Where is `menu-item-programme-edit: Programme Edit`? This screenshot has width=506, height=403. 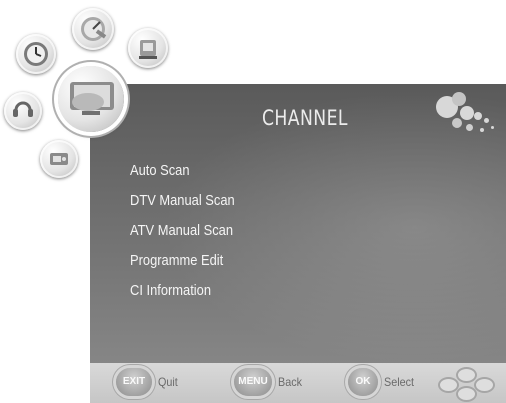 menu-item-programme-edit: Programme Edit is located at coordinates (182, 261).